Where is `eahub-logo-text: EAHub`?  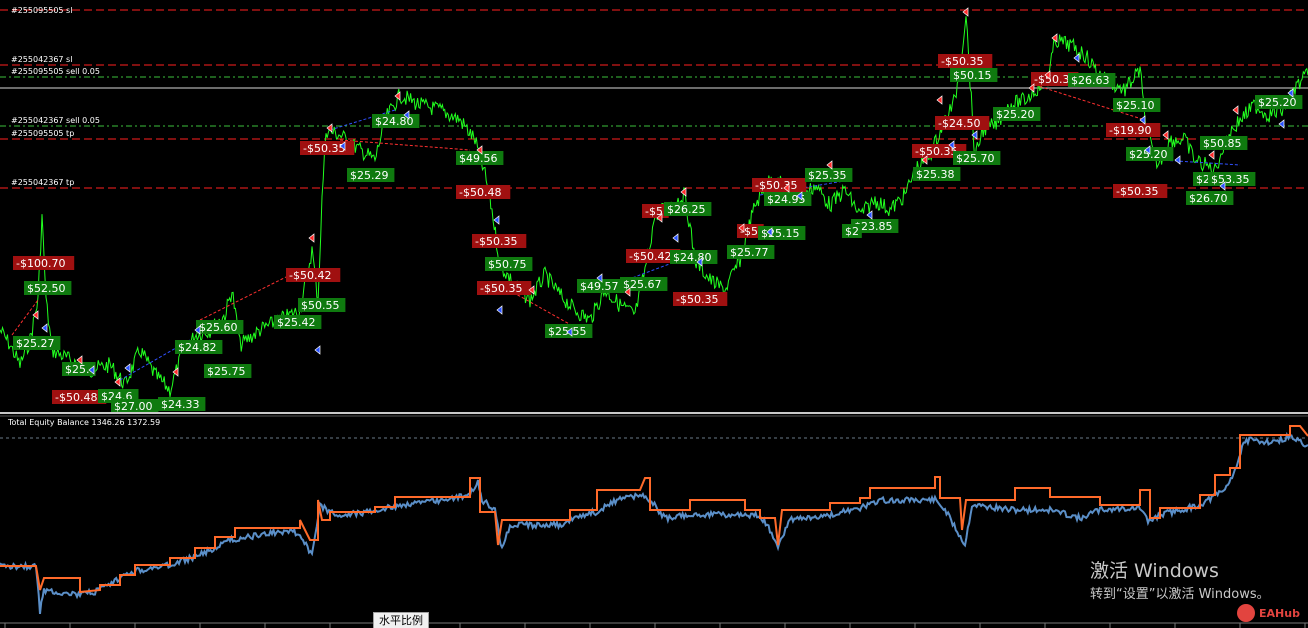
eahub-logo-text: EAHub is located at coordinates (1279, 613).